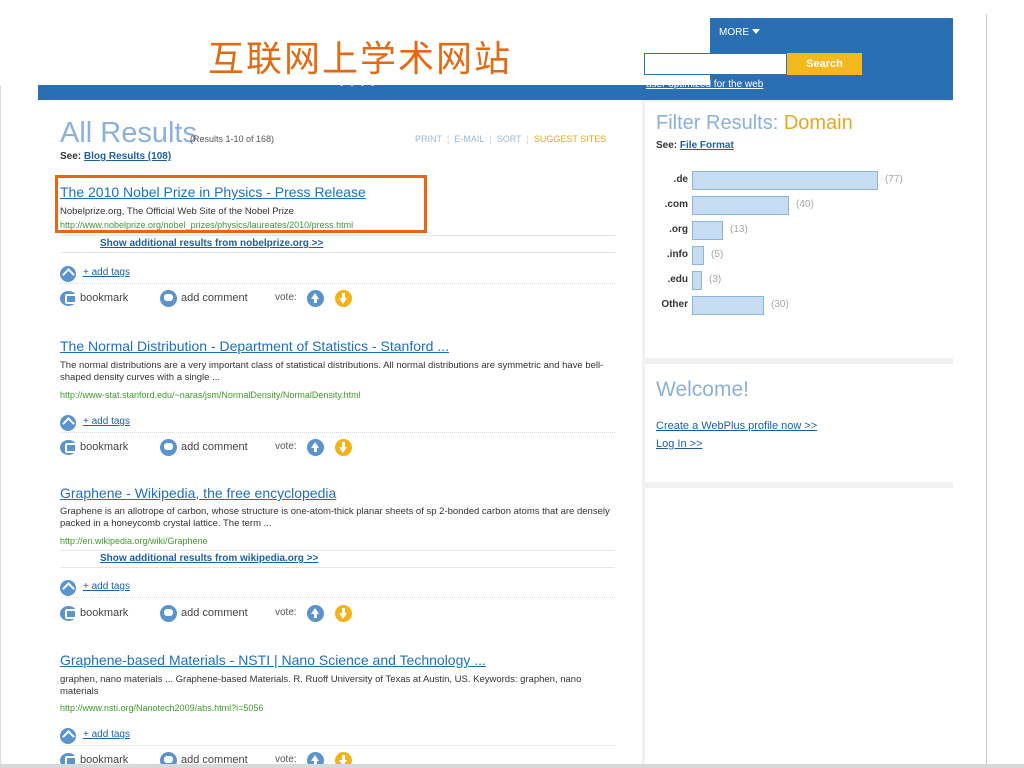  I want to click on caret-down-icon, so click(756, 31).